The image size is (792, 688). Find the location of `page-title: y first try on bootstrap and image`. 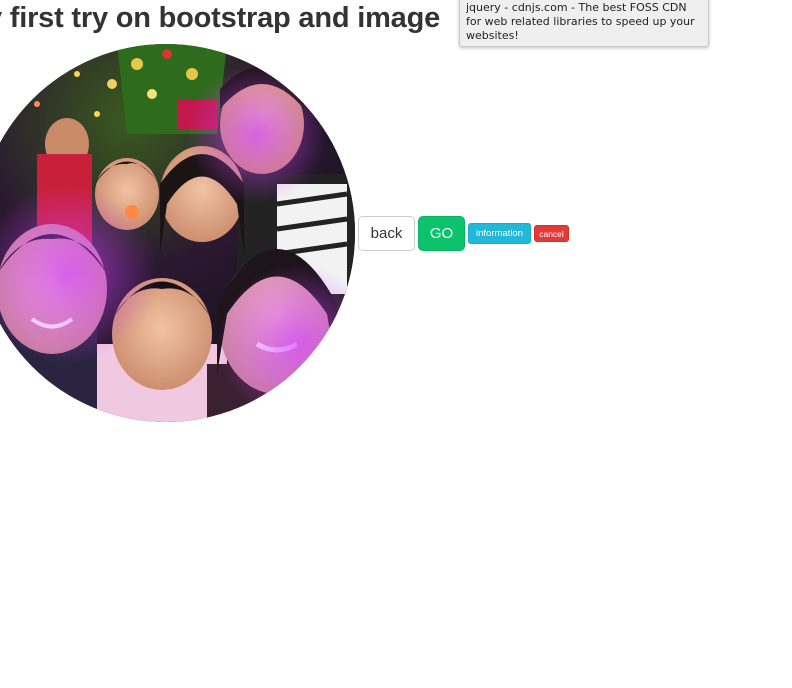

page-title: y first try on bootstrap and image is located at coordinates (220, 18).